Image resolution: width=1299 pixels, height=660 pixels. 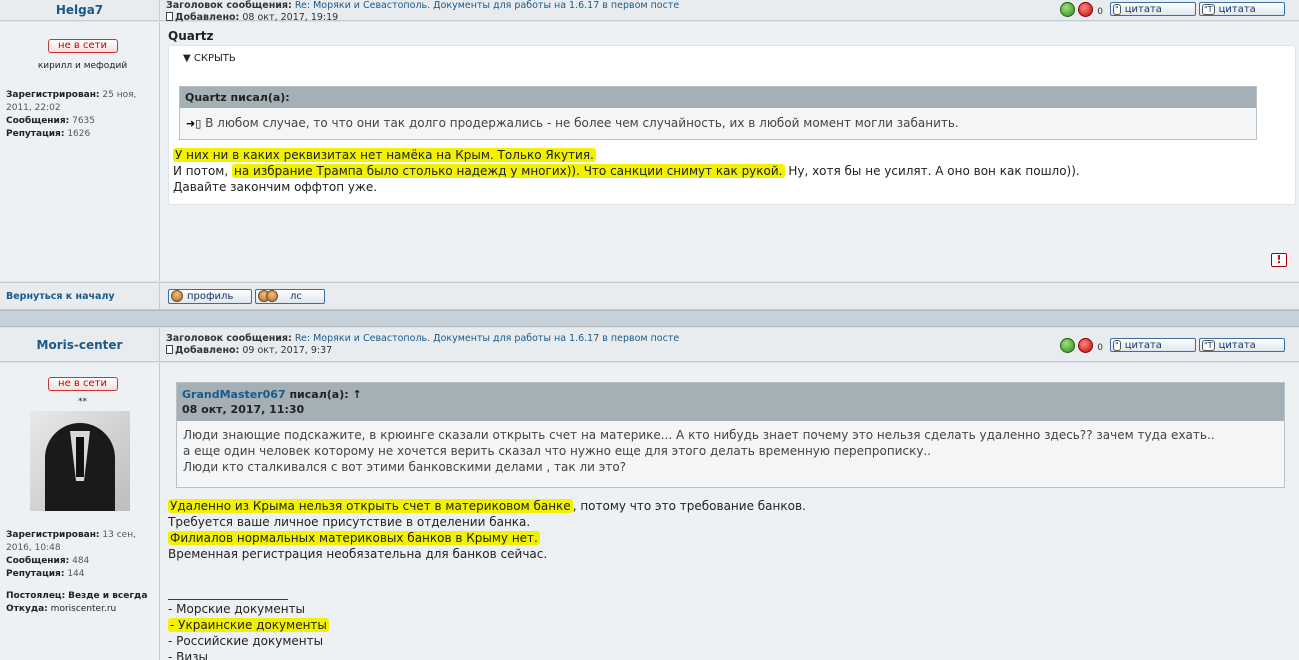 I want to click on signature-line: - Морские документы, so click(x=237, y=609).